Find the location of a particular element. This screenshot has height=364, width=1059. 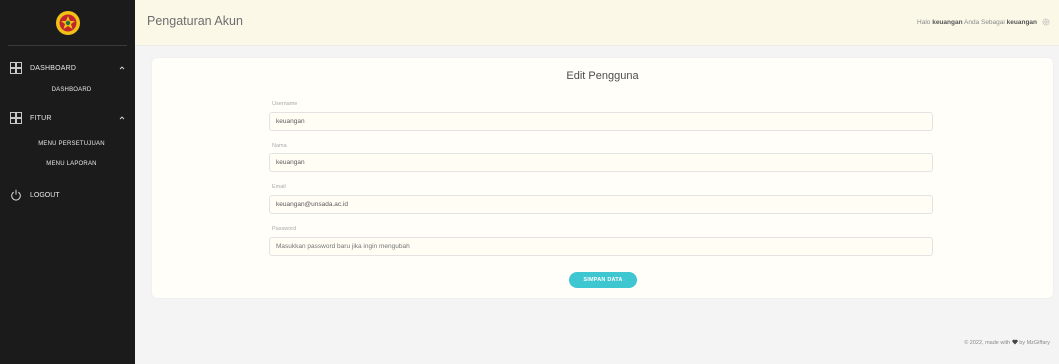

sidebar-group-label: FITUR is located at coordinates (41, 118).